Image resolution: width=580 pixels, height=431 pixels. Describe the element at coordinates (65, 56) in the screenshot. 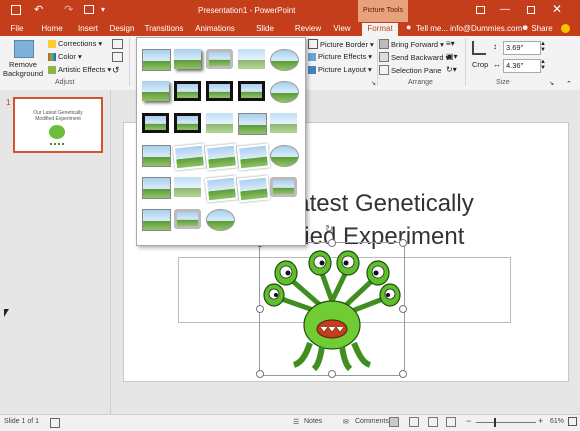

I see `color-button: Color ▾` at that location.